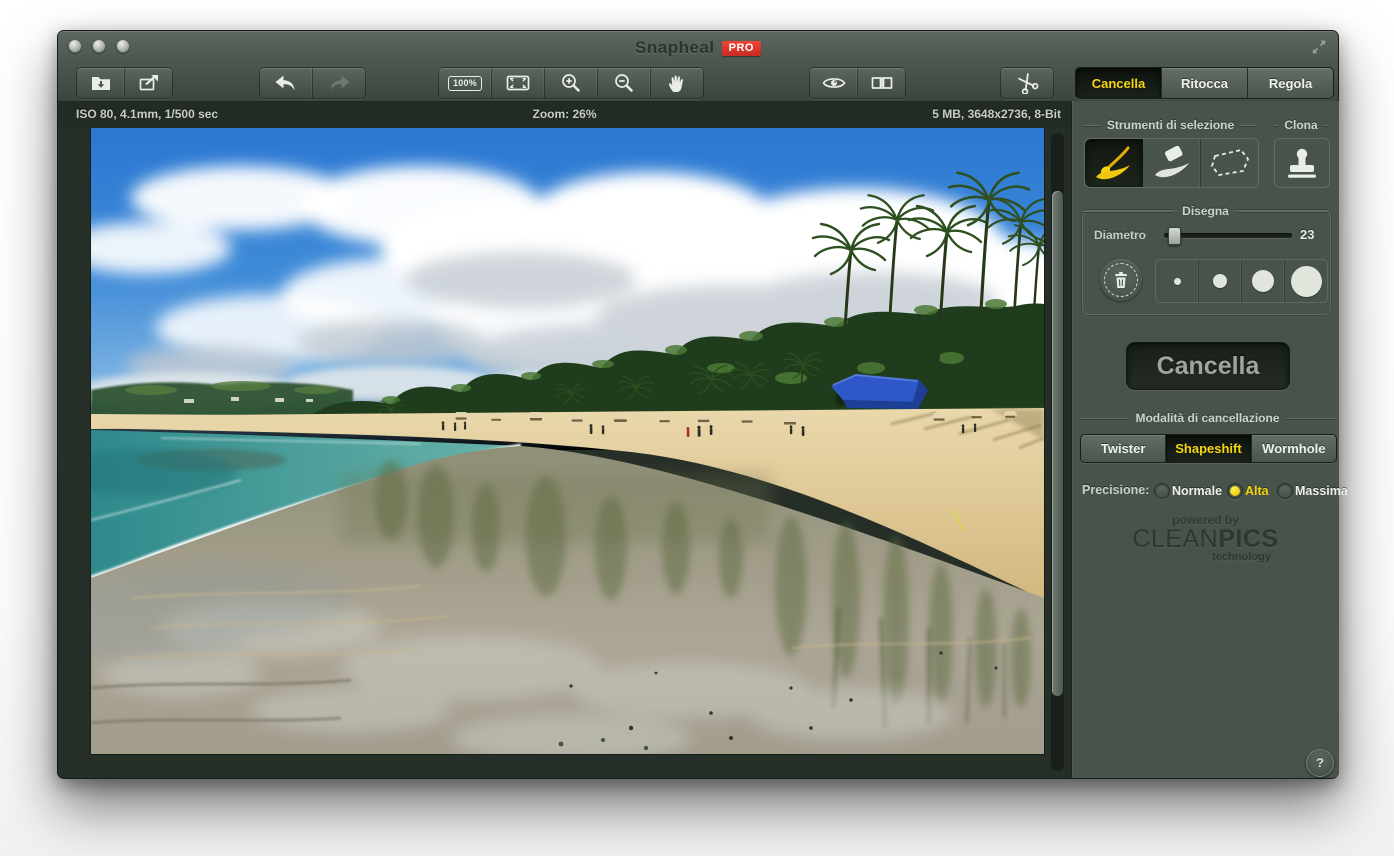  I want to click on clone-tool-group, so click(1302, 163).